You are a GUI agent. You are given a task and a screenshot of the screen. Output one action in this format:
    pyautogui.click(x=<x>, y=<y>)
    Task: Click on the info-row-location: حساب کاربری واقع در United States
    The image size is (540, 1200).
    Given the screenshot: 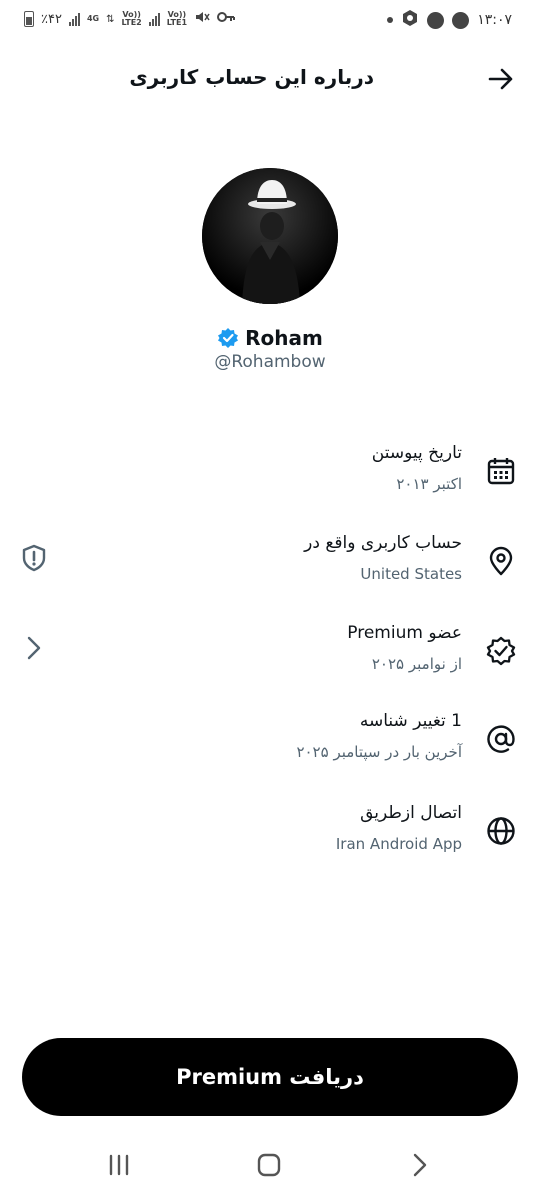 What is the action you would take?
    pyautogui.click(x=270, y=565)
    